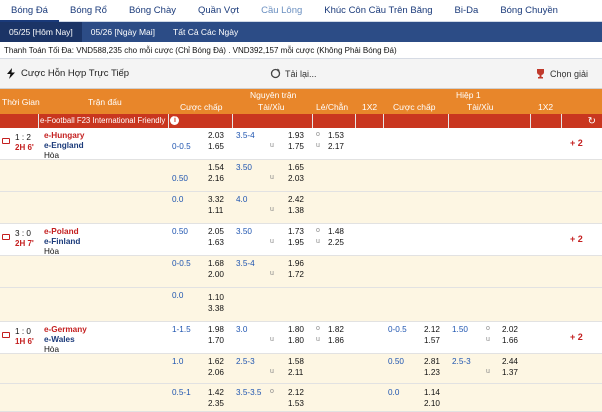 The image size is (602, 412). I want to click on under-odds: 1.38, so click(296, 210).